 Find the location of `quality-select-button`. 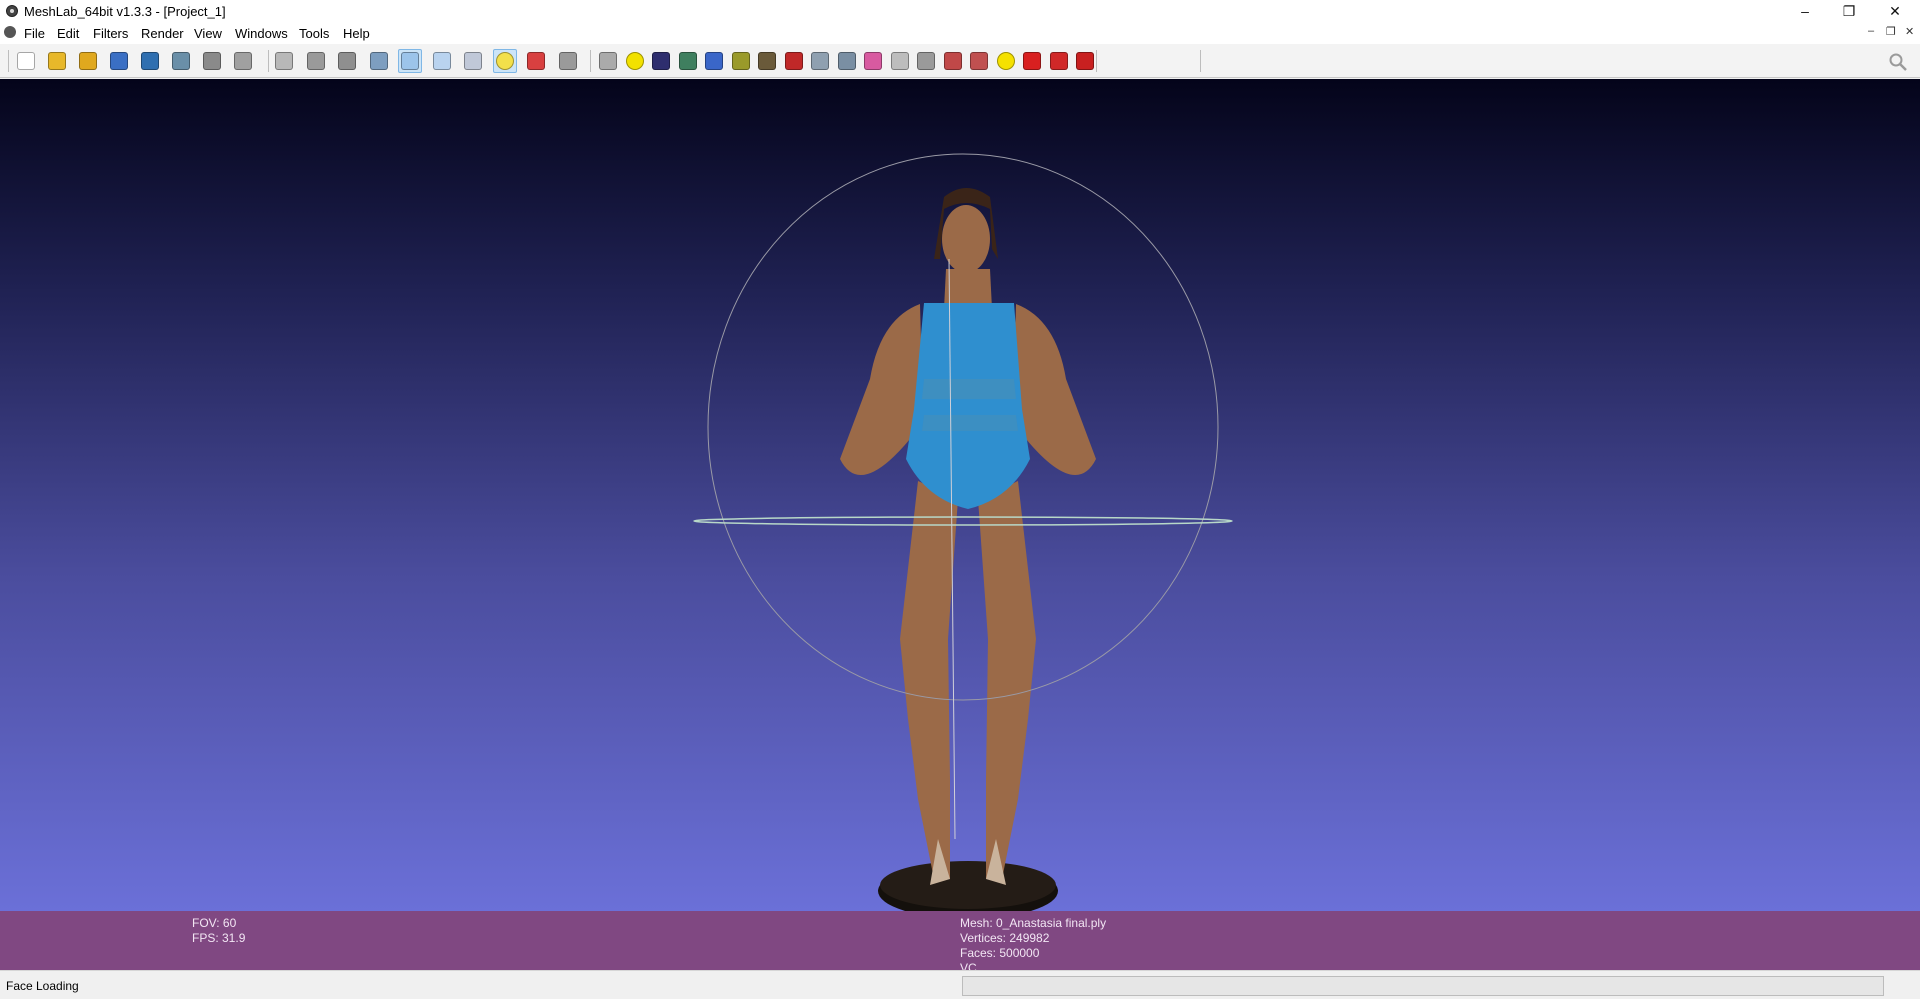

quality-select-button is located at coordinates (953, 61).